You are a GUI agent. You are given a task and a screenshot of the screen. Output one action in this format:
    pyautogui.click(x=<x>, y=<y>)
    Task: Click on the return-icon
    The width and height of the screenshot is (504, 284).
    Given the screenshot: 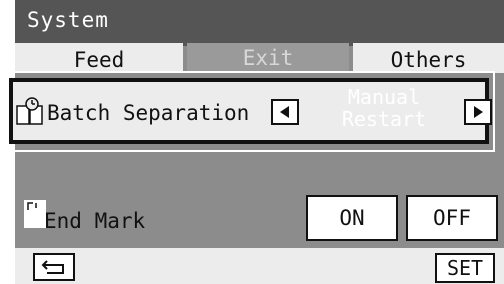 What is the action you would take?
    pyautogui.click(x=52, y=267)
    